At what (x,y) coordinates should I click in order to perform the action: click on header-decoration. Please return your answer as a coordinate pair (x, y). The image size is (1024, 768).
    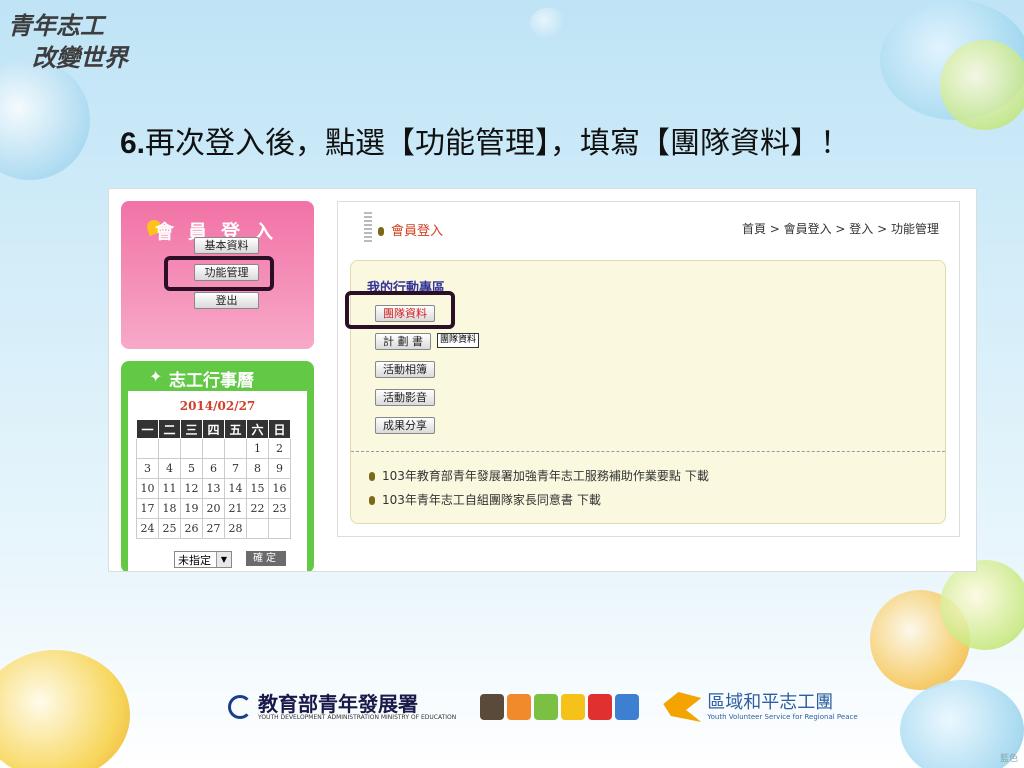
    Looking at the image, I should click on (368, 227).